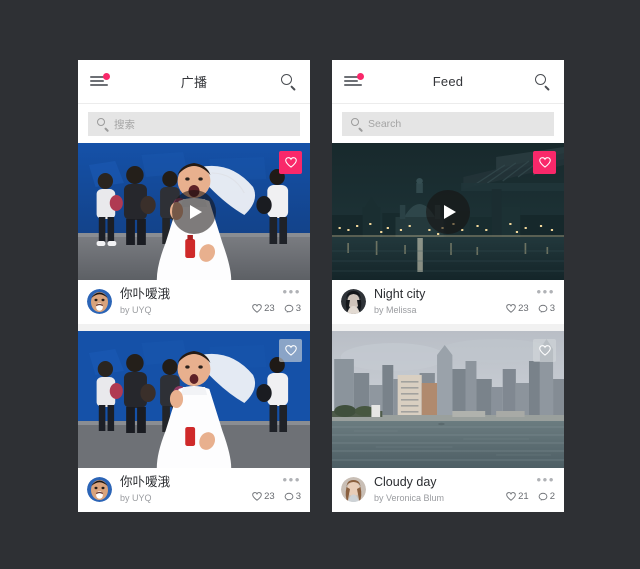  I want to click on comment-count: 2, so click(546, 496).